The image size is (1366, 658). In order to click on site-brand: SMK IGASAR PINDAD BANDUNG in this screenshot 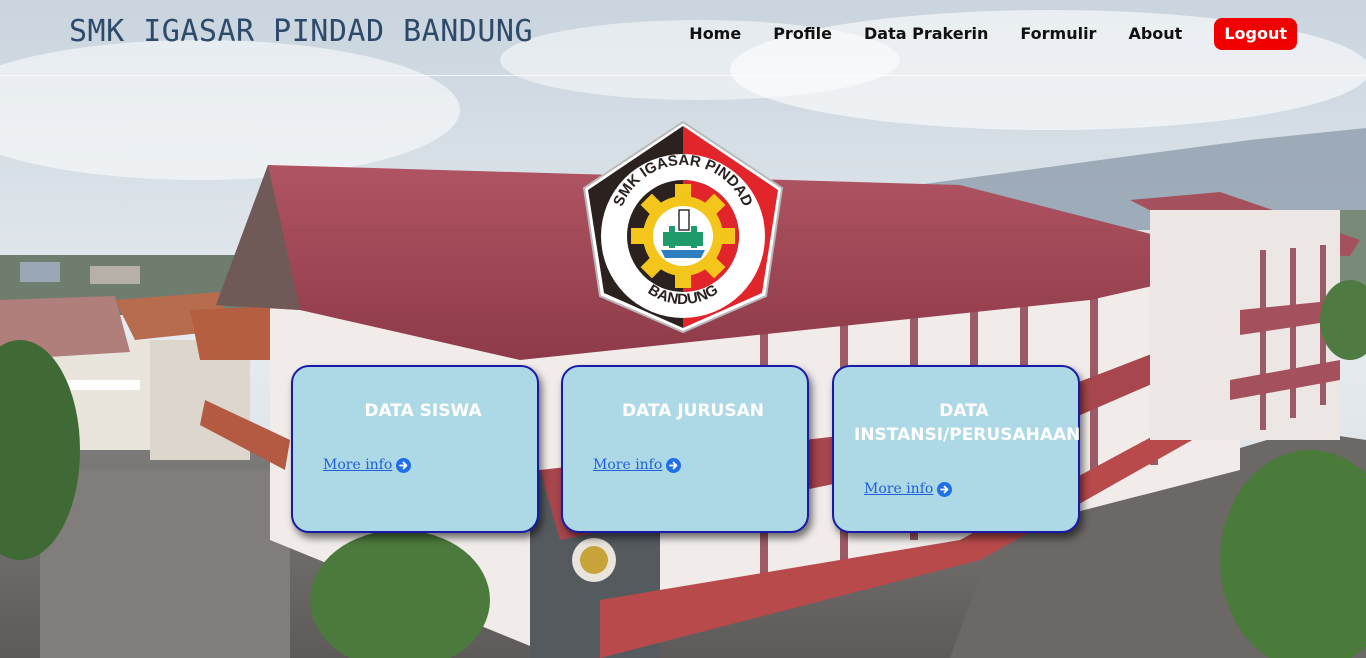, I will do `click(301, 31)`.